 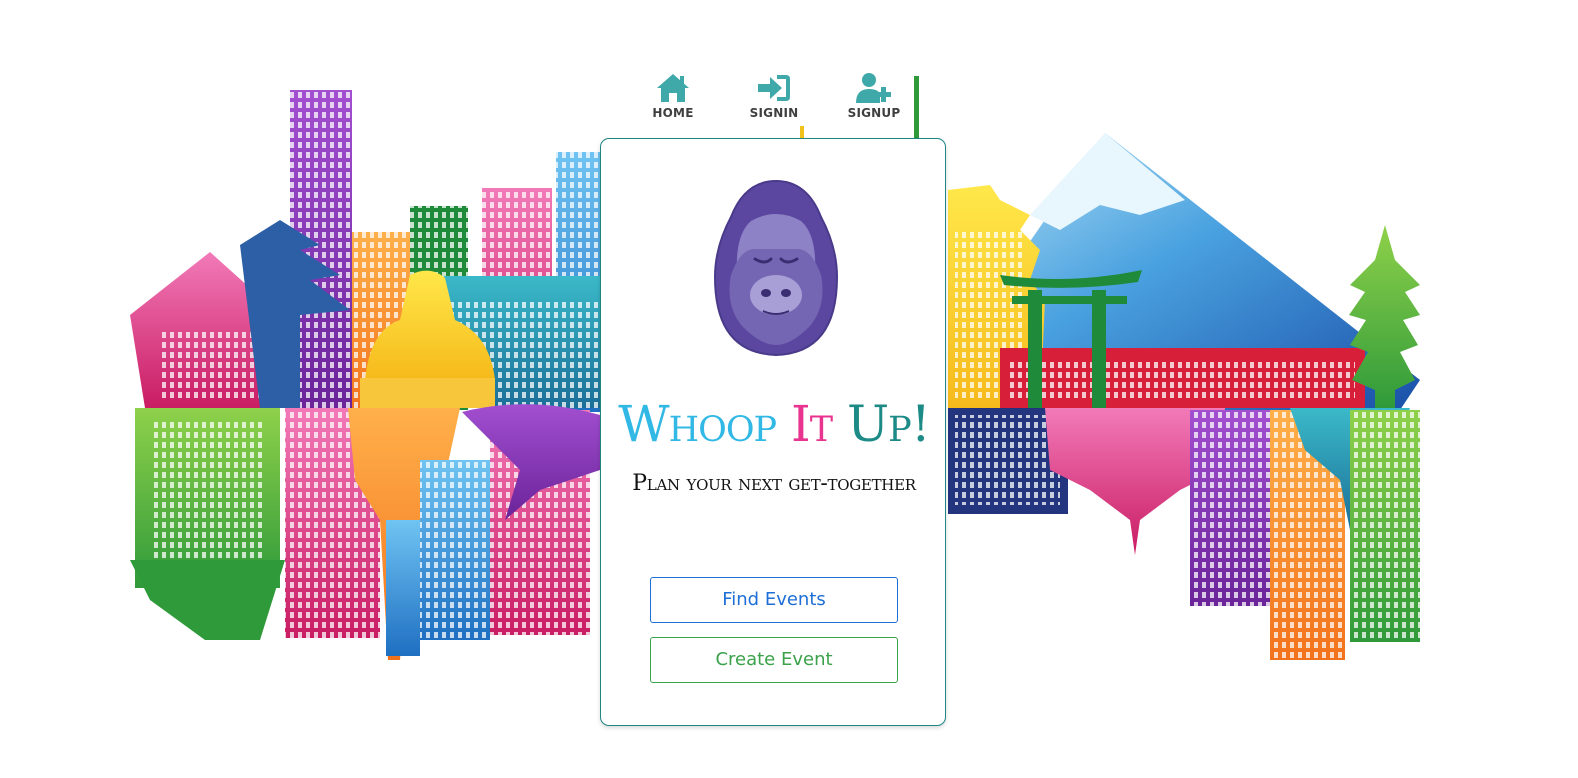 What do you see at coordinates (889, 424) in the screenshot?
I see `title-word-up: Up!` at bounding box center [889, 424].